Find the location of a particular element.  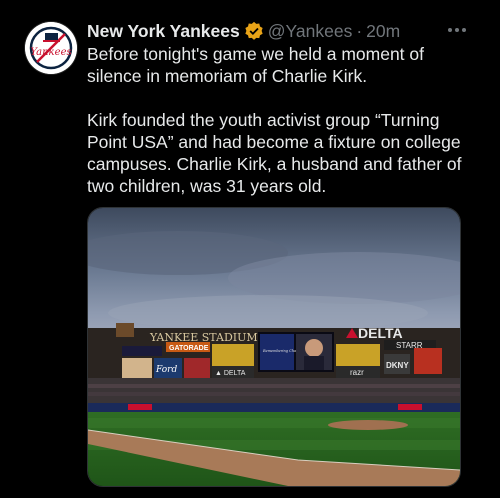

delta-sign: DELTA is located at coordinates (380, 333).